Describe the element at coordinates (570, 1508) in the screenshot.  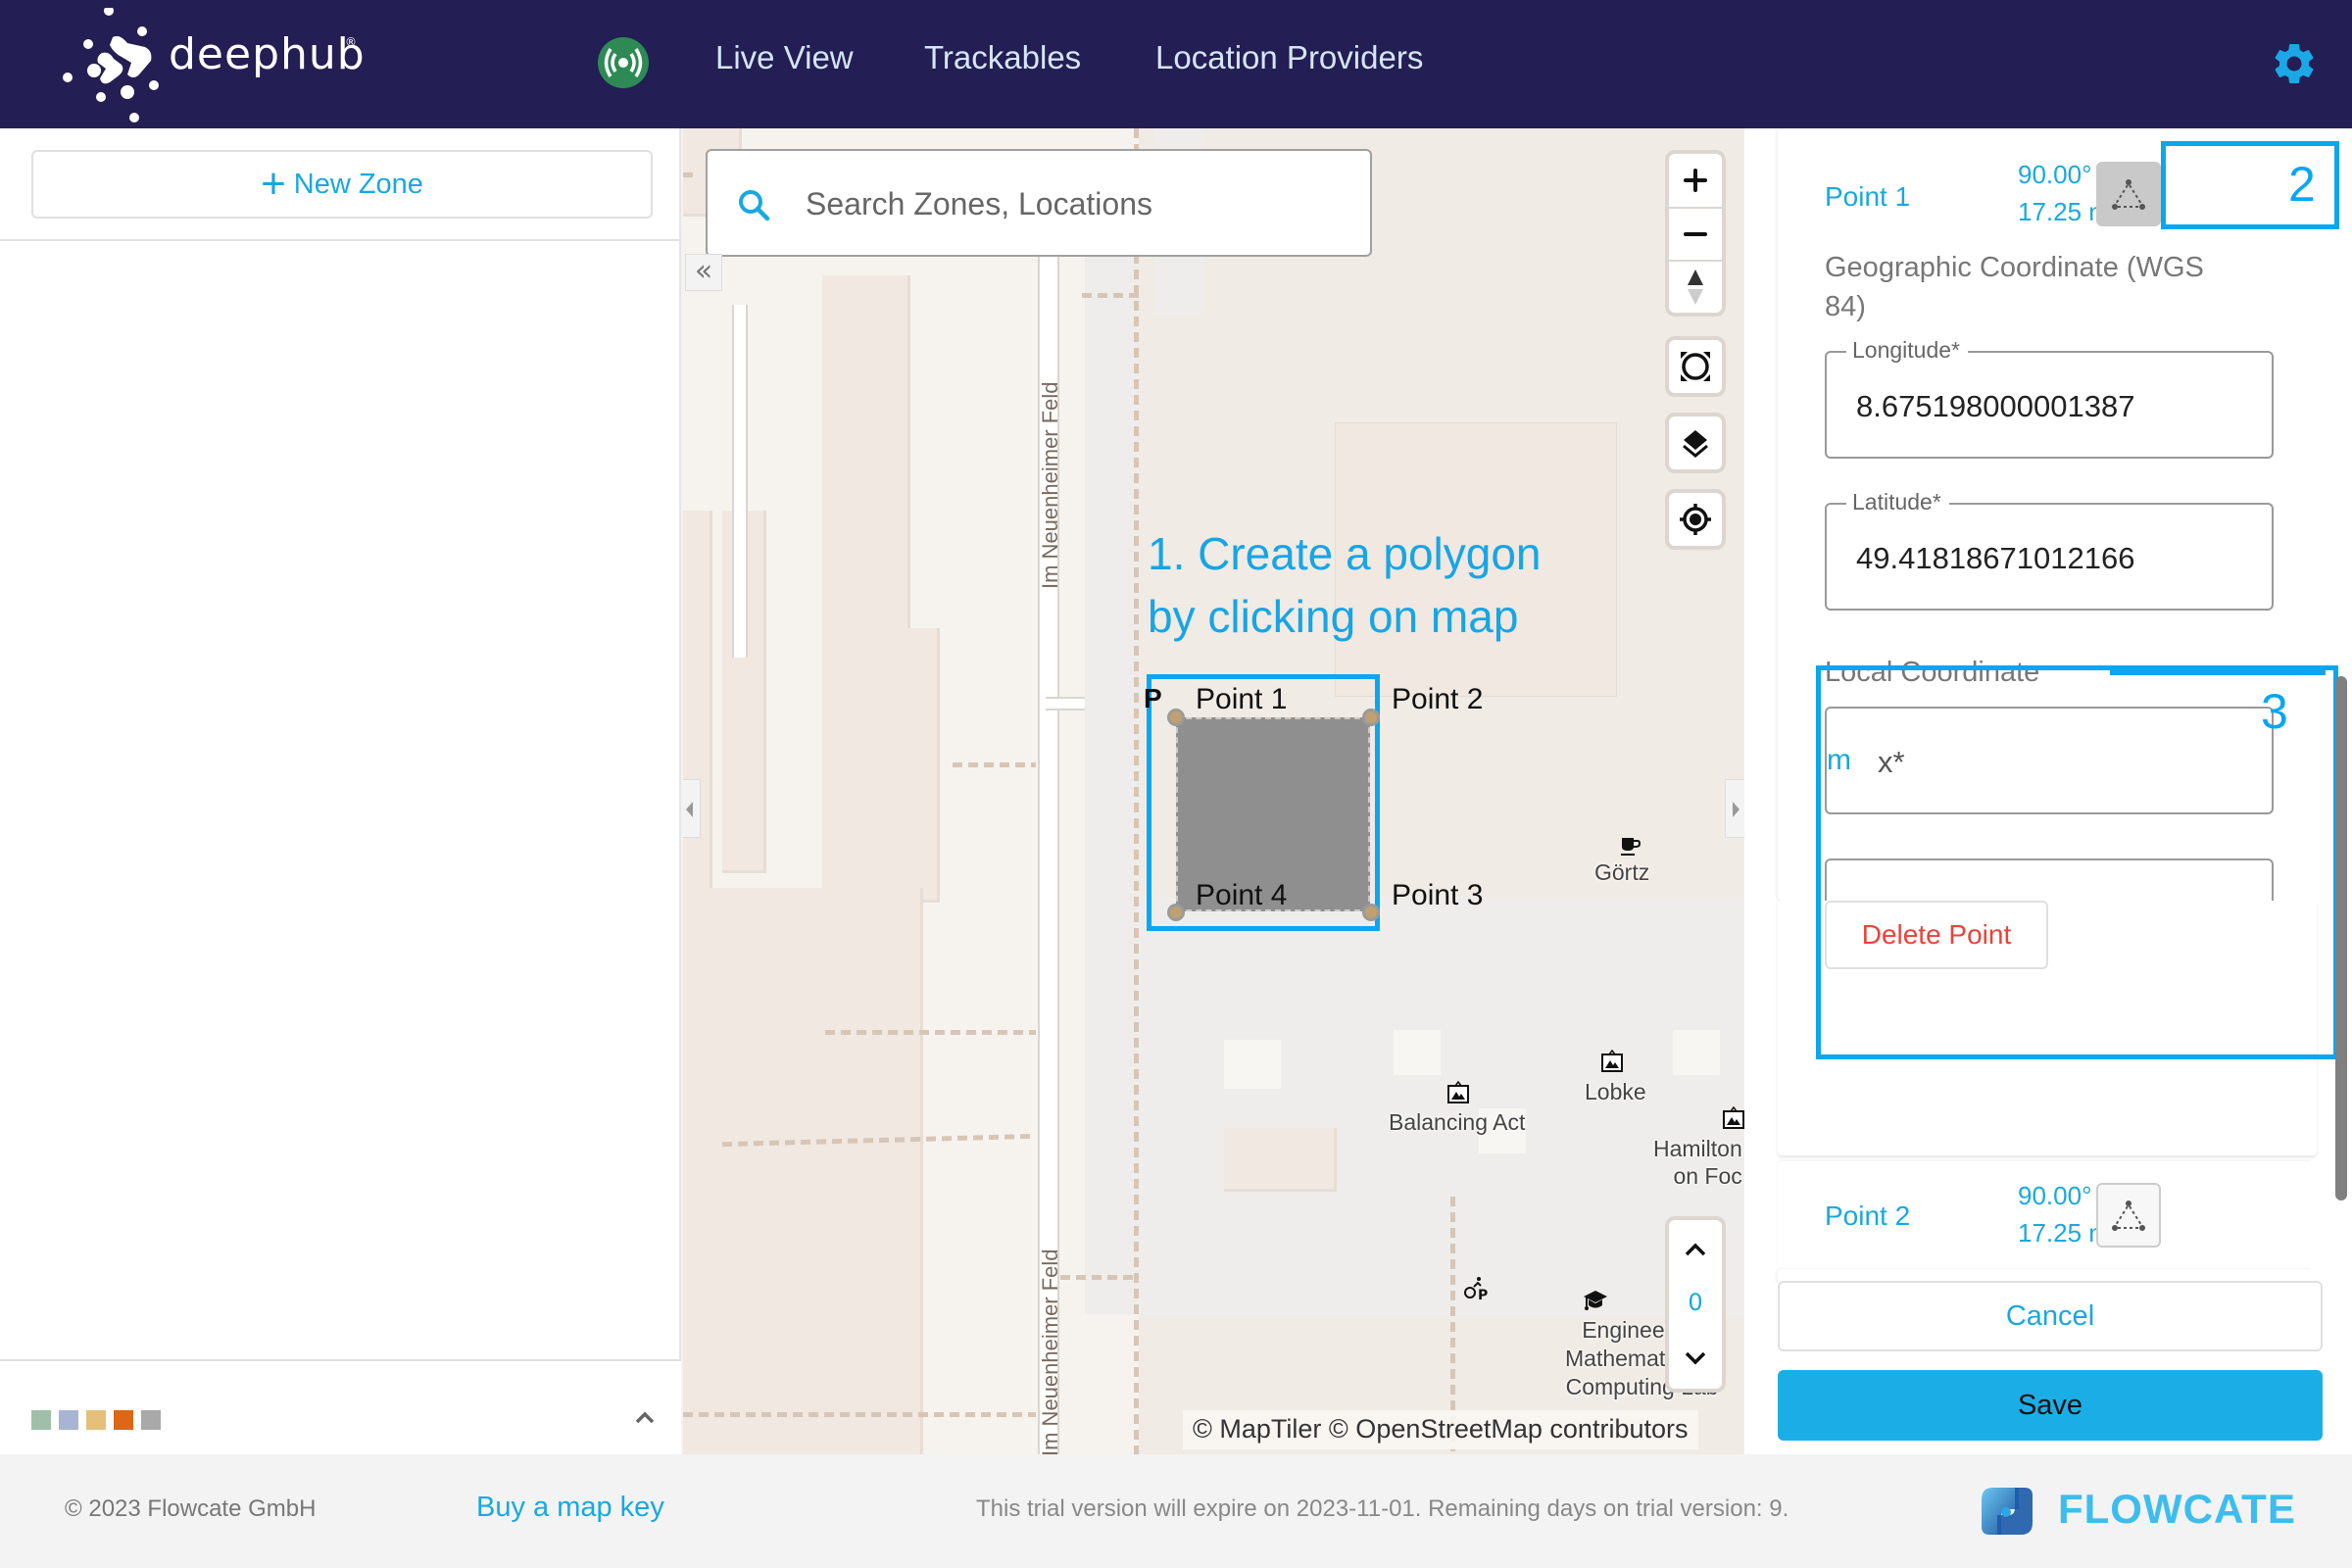
I see `buy-map-key-link: Buy a map key` at that location.